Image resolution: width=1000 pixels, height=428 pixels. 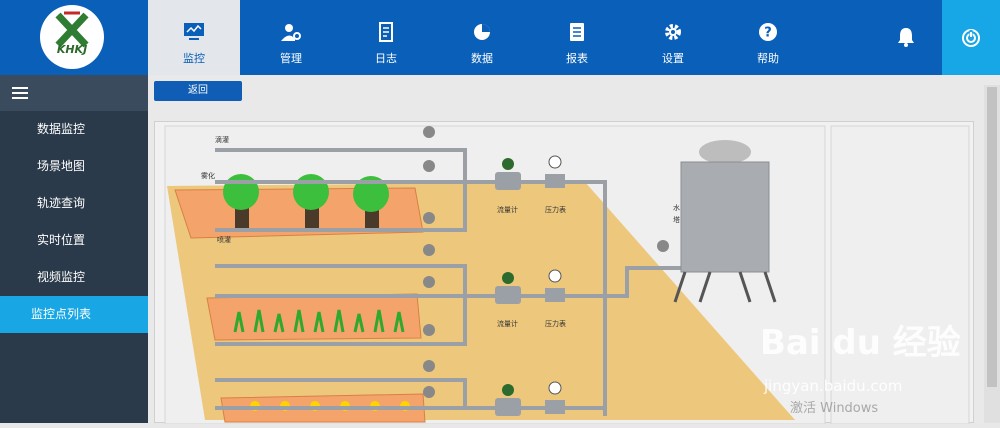 I want to click on sidebar-item-track-query: 轨迹查询, so click(x=74, y=203).